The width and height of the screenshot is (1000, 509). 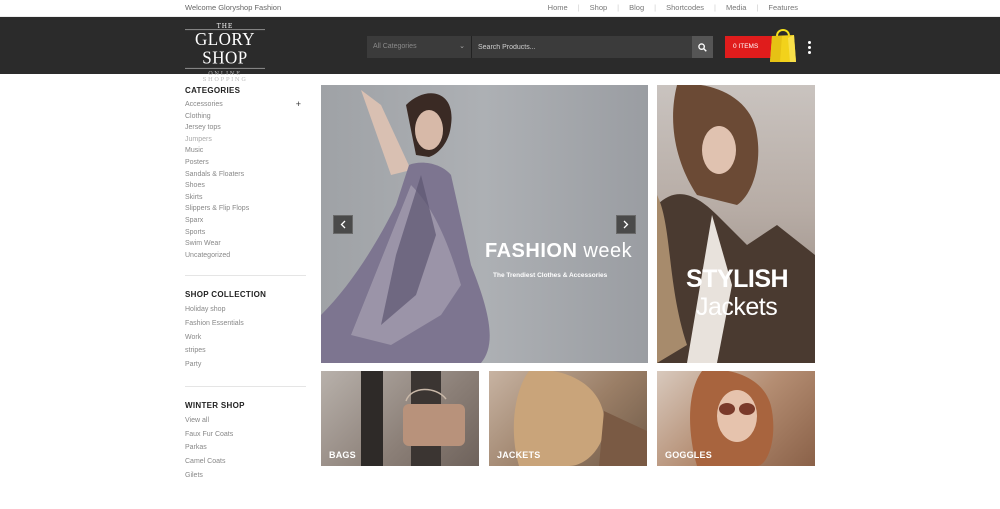 What do you see at coordinates (688, 455) in the screenshot?
I see `goggles-label: GOGGLES` at bounding box center [688, 455].